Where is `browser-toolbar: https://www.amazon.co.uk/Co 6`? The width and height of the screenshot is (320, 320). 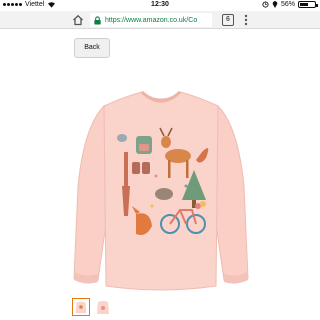 browser-toolbar: https://www.amazon.co.uk/Co 6 is located at coordinates (160, 20).